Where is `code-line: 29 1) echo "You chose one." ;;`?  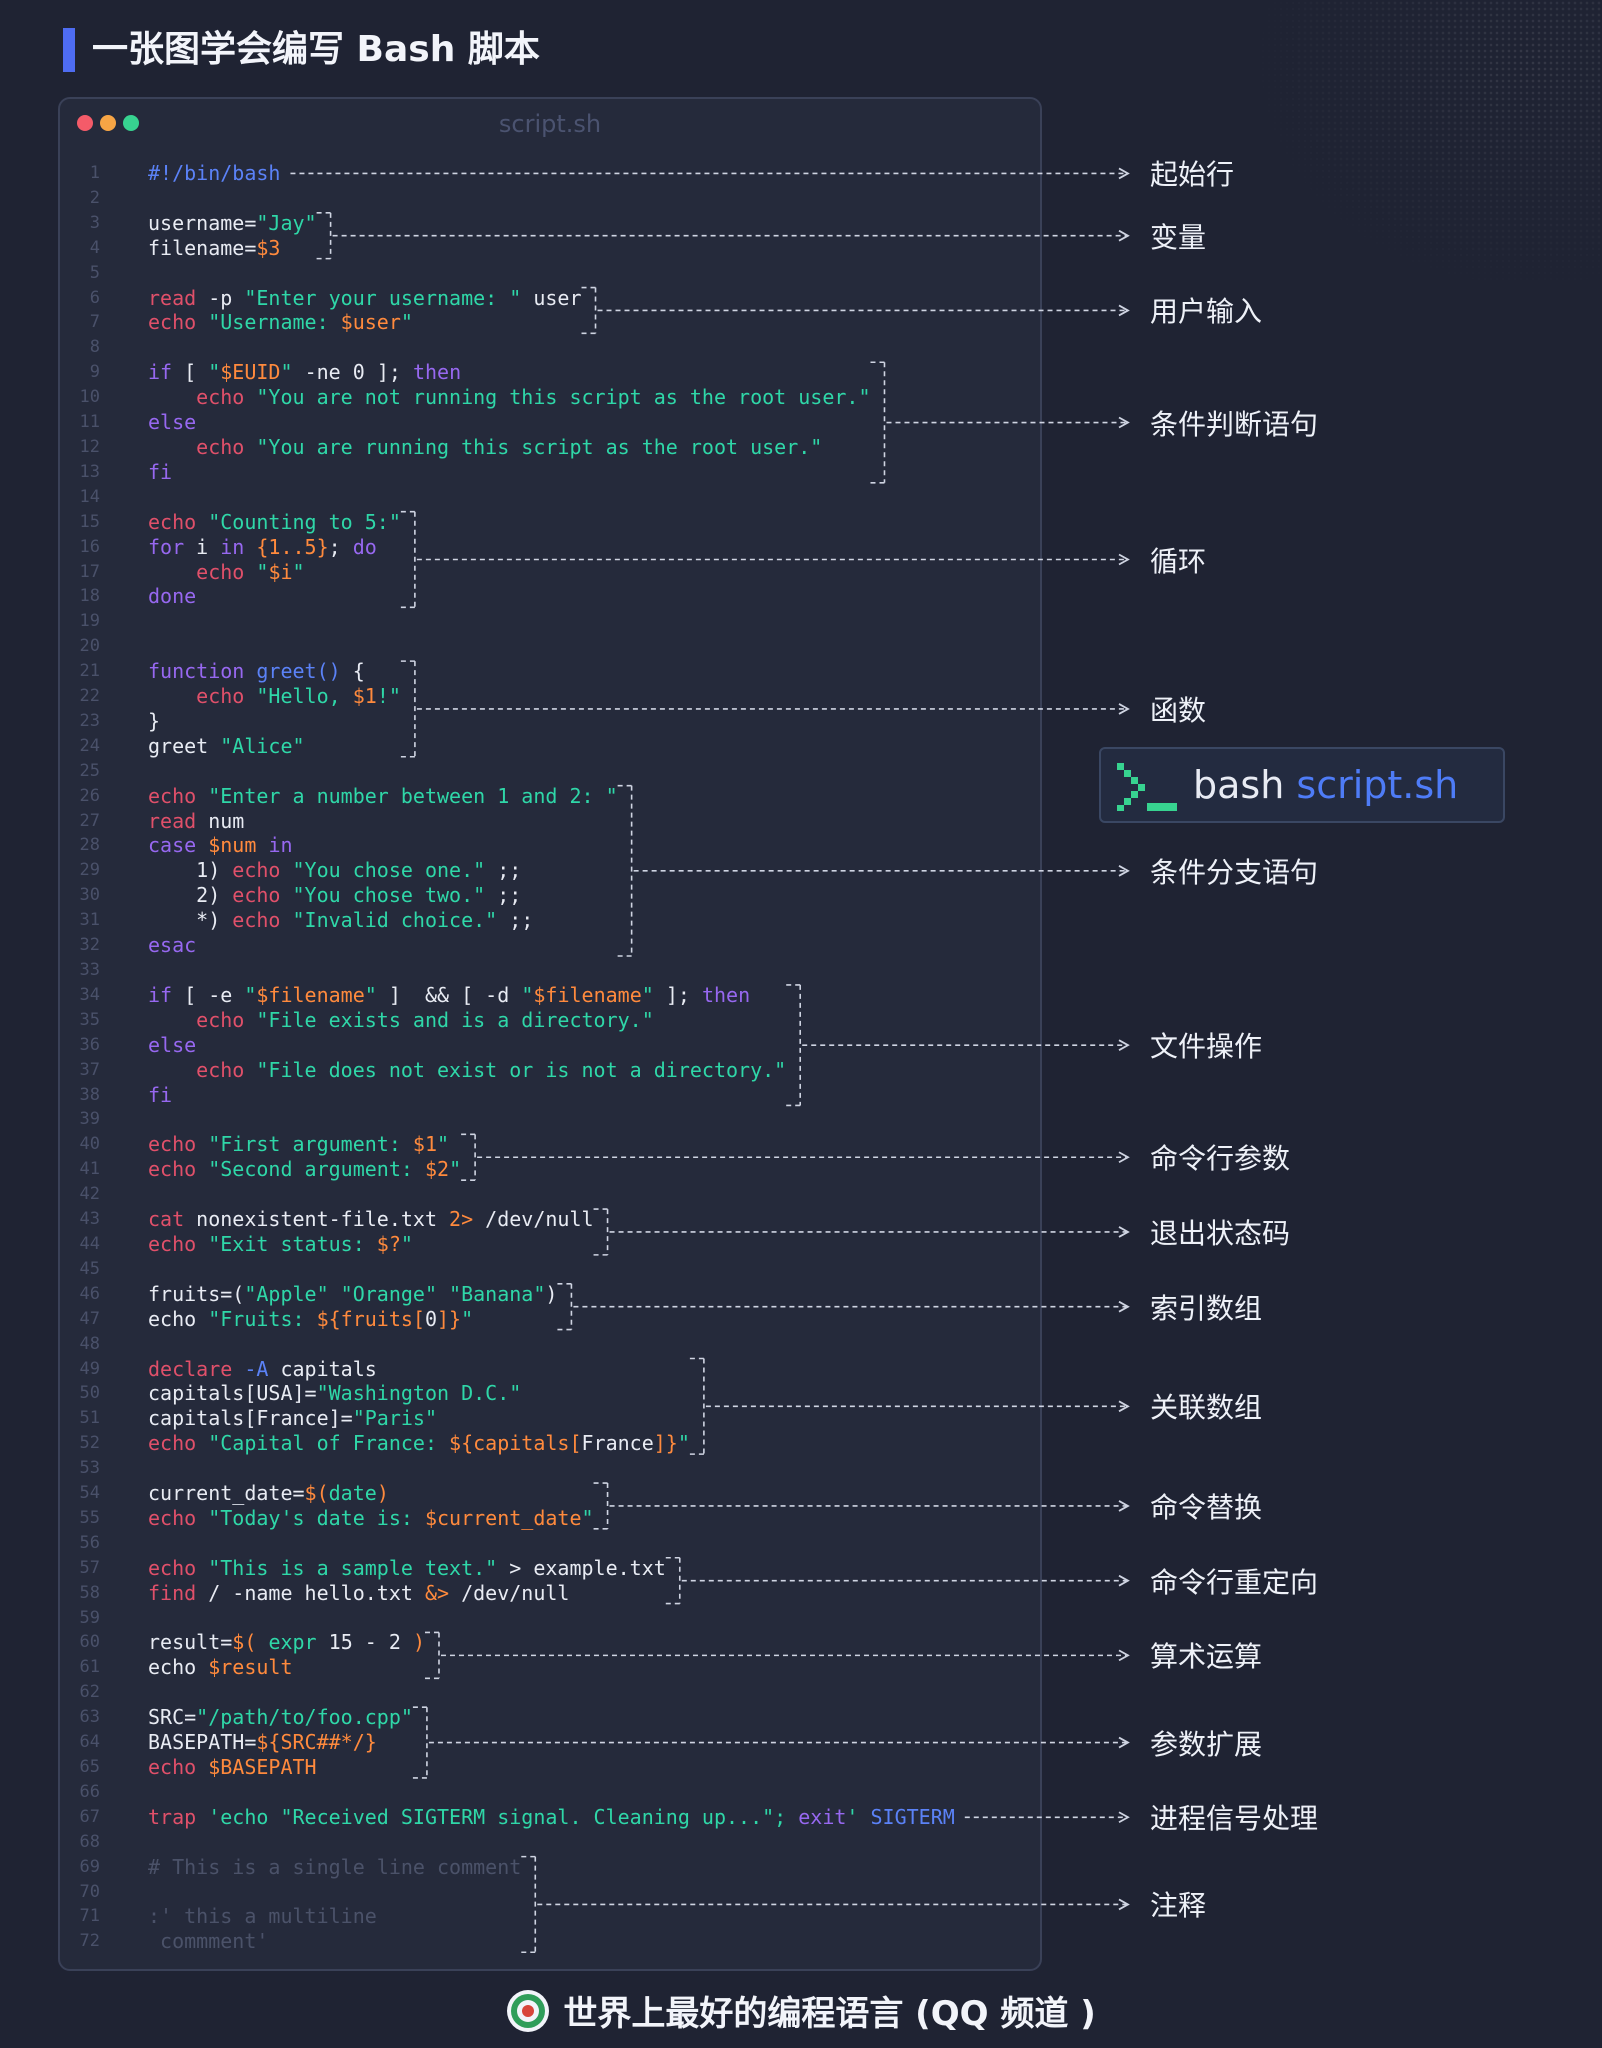 code-line: 29 1) echo "You chose one." ;; is located at coordinates (550, 870).